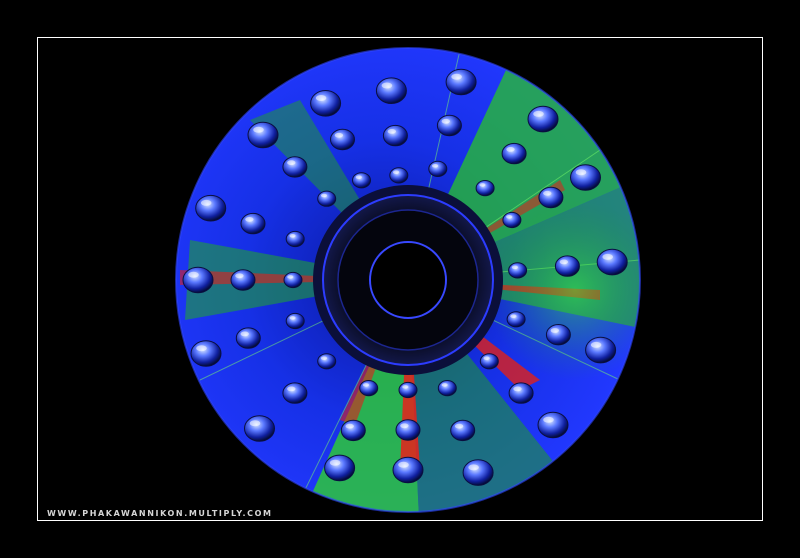 Image resolution: width=800 pixels, height=558 pixels. I want to click on watermark-text: WWW.PHAKAWANNIKON.MULTIPLY.COM, so click(160, 513).